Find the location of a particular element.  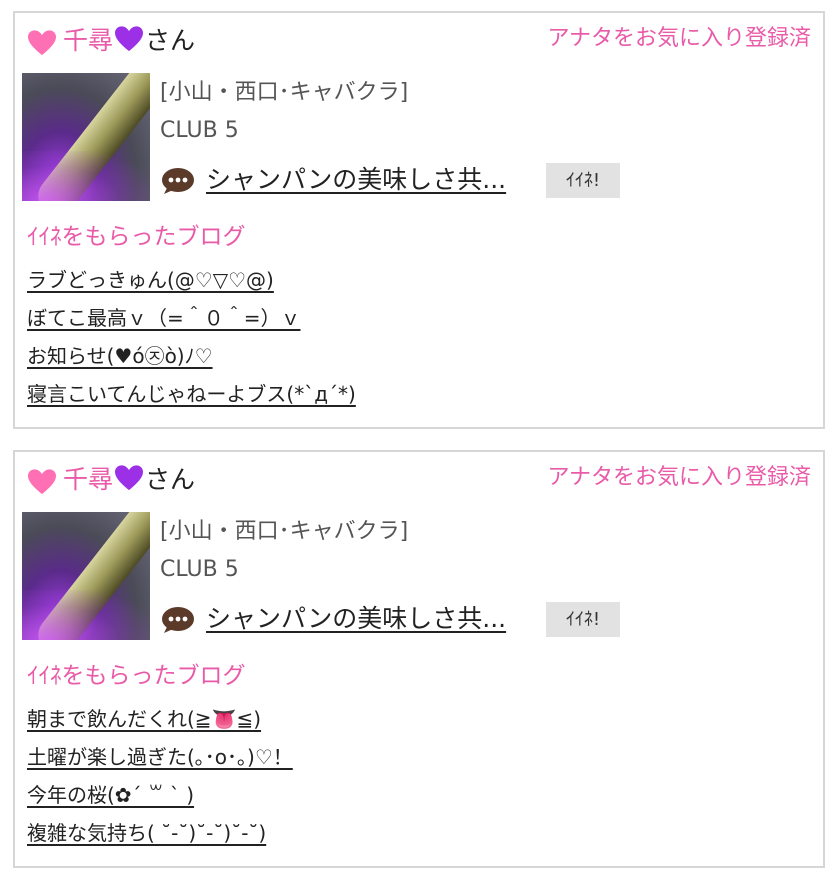

blog-link: お知らせ(♥ó㉨ò)ﾉ♡ is located at coordinates (191, 363).